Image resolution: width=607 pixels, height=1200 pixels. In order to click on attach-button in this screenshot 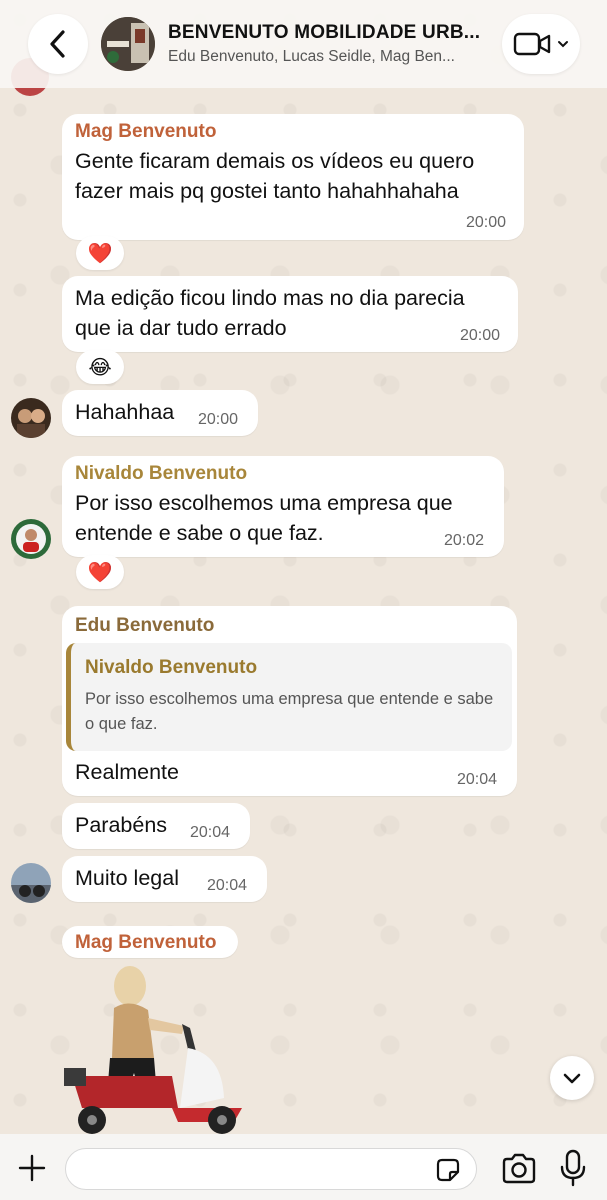, I will do `click(32, 1168)`.